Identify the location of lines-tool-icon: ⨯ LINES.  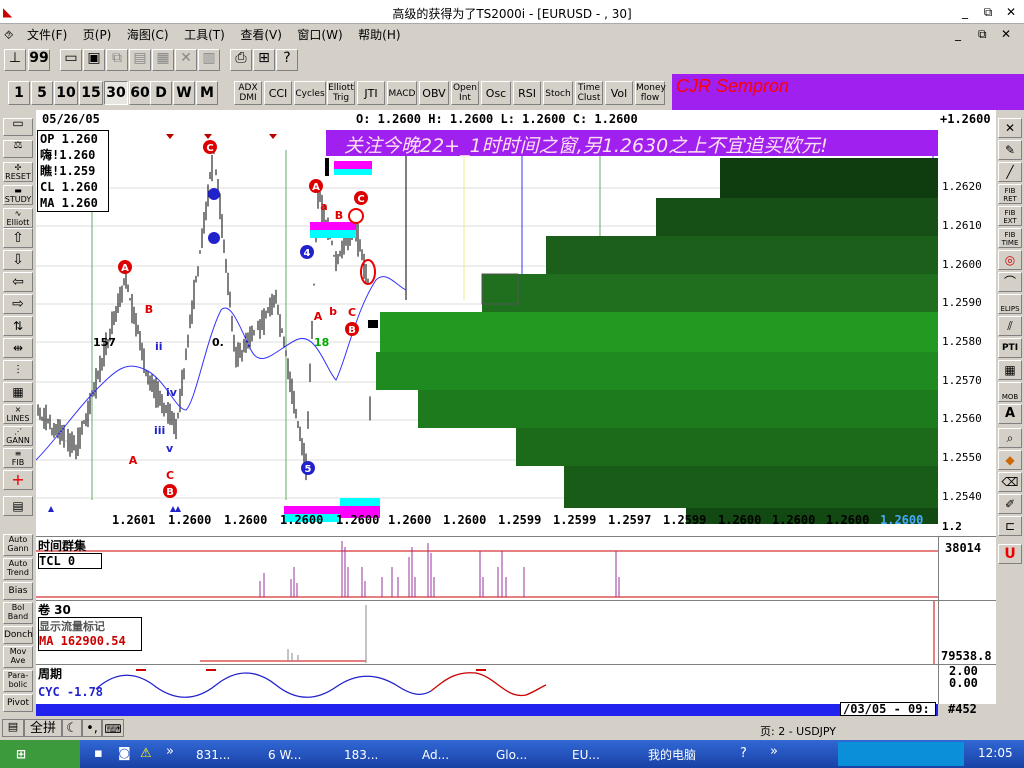
(18, 414).